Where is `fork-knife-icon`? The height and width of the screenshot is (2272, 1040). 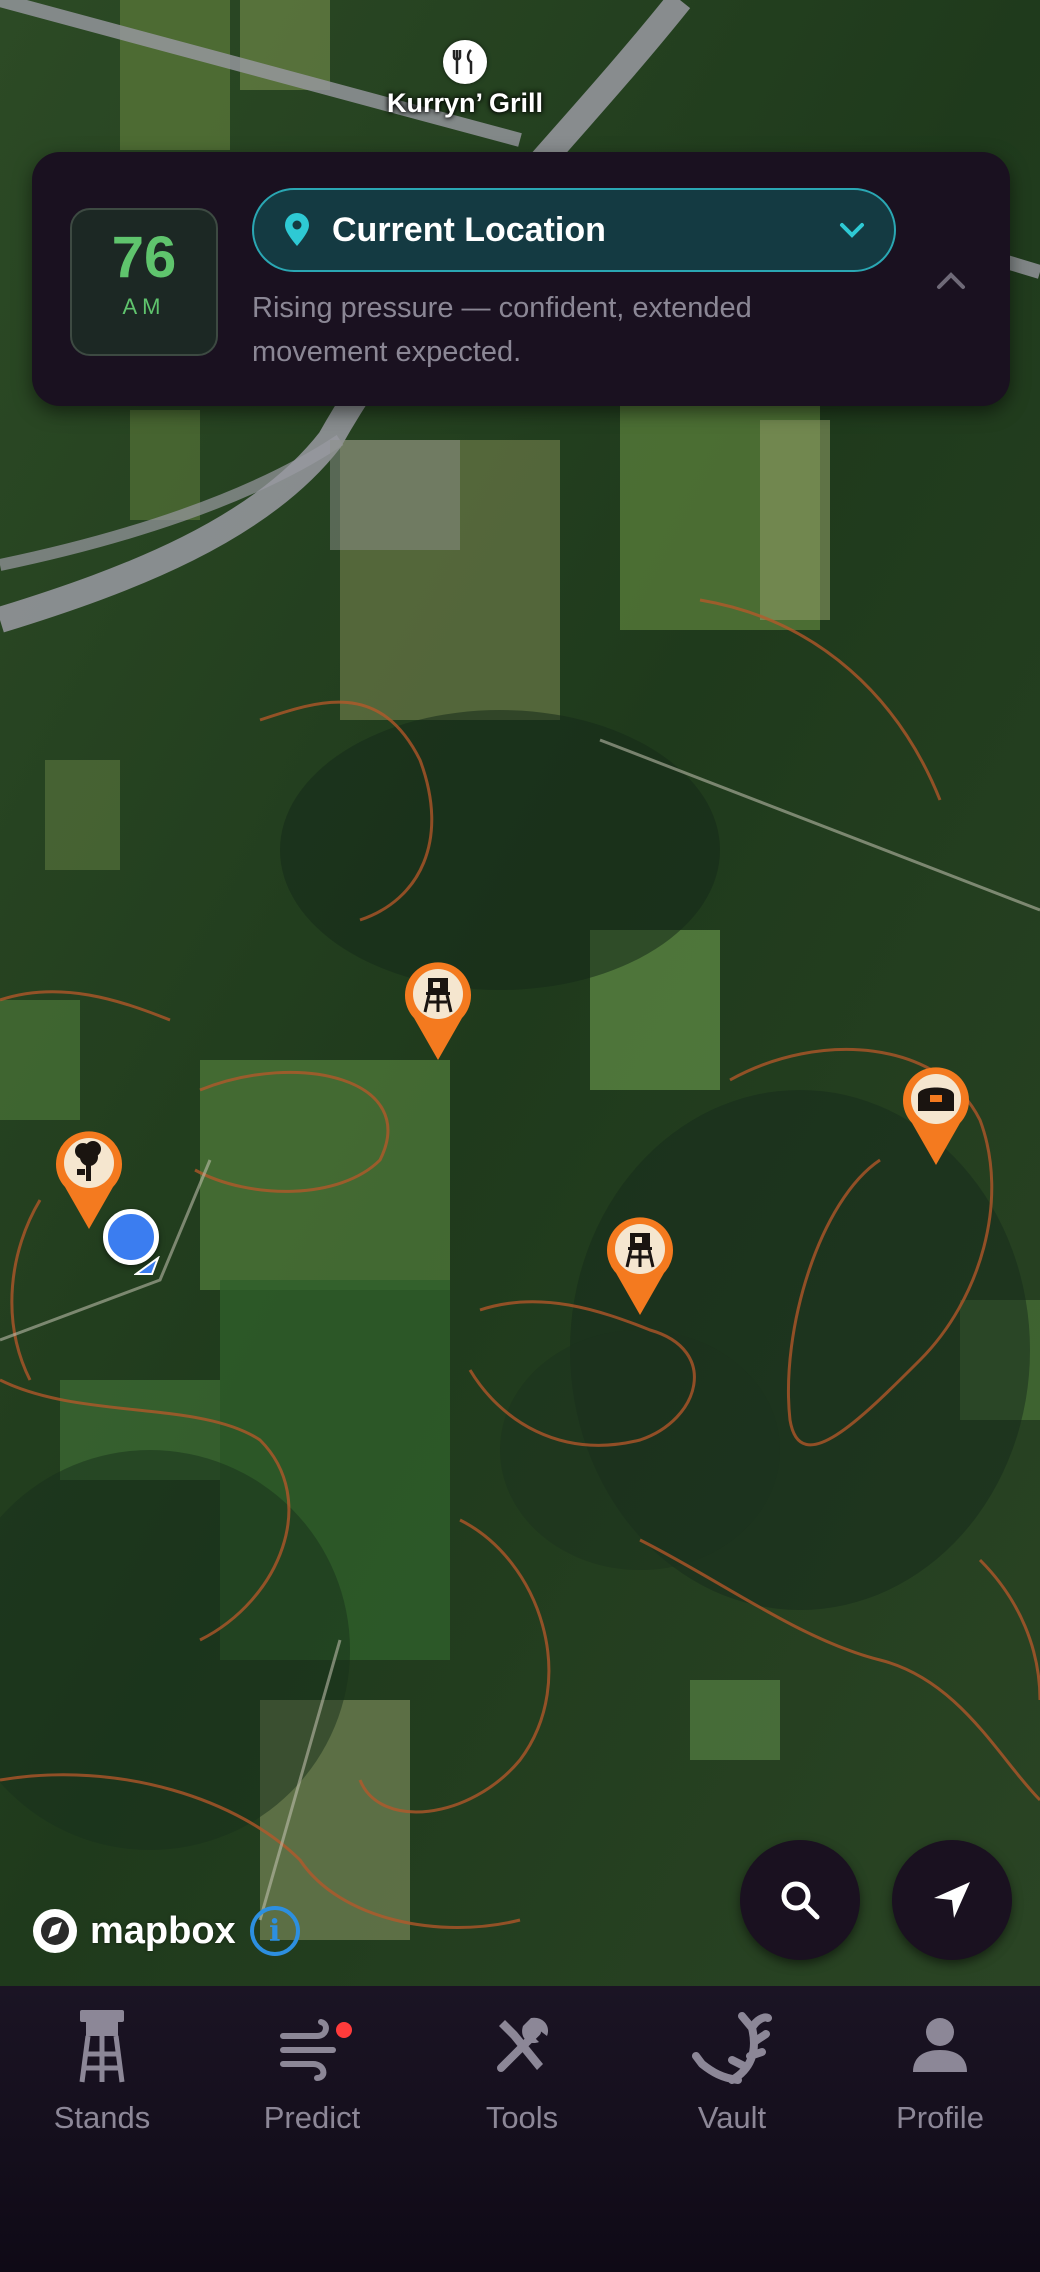 fork-knife-icon is located at coordinates (465, 62).